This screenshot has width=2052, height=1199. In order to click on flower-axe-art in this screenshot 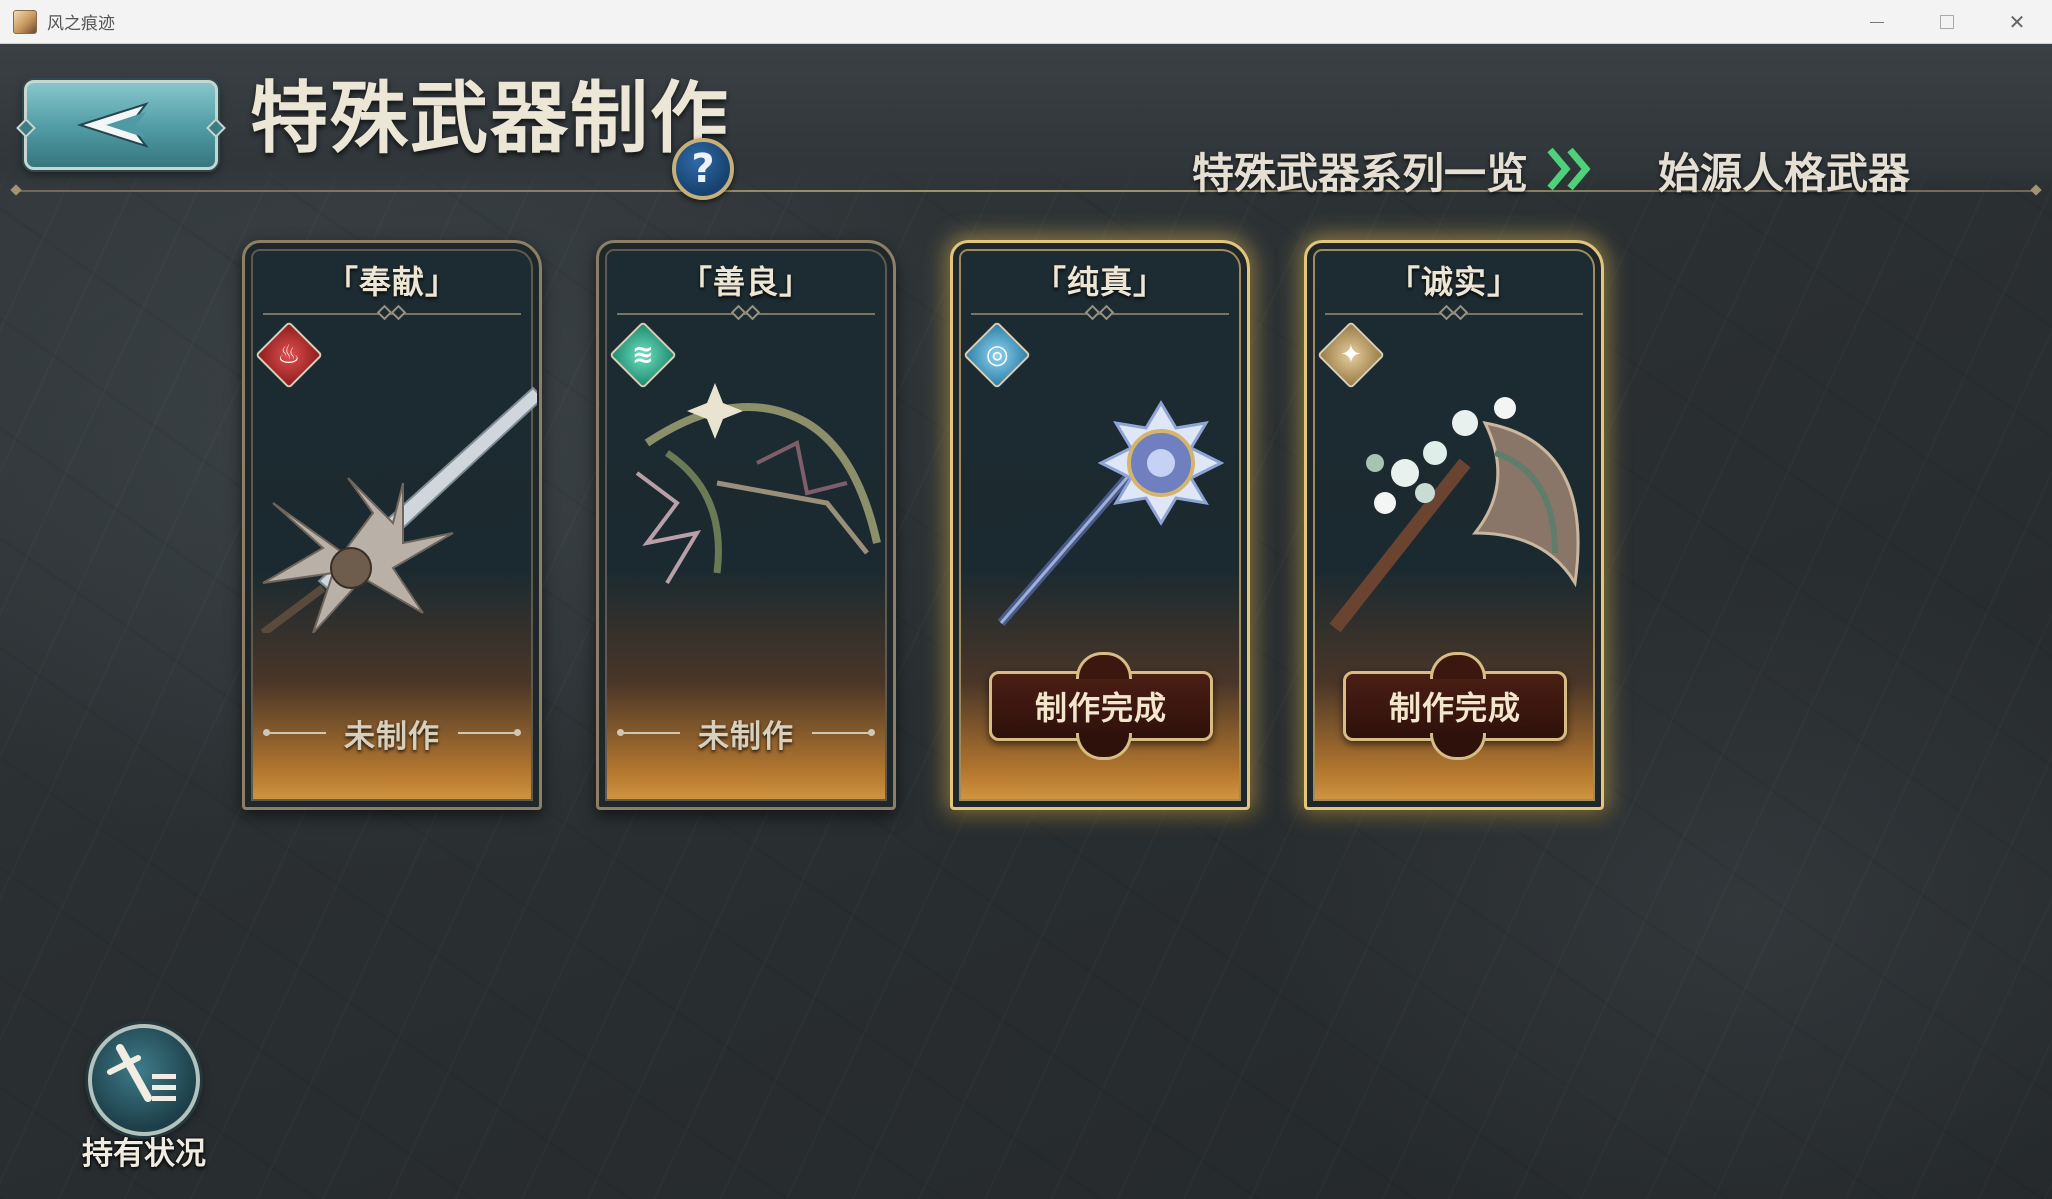, I will do `click(1454, 515)`.